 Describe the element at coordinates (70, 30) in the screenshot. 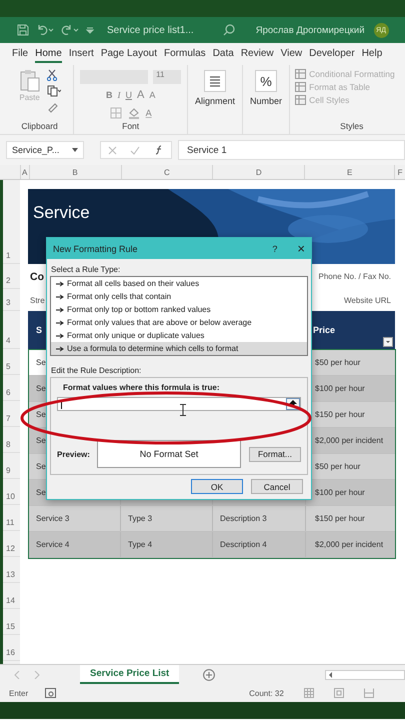

I see `redo-icon` at that location.